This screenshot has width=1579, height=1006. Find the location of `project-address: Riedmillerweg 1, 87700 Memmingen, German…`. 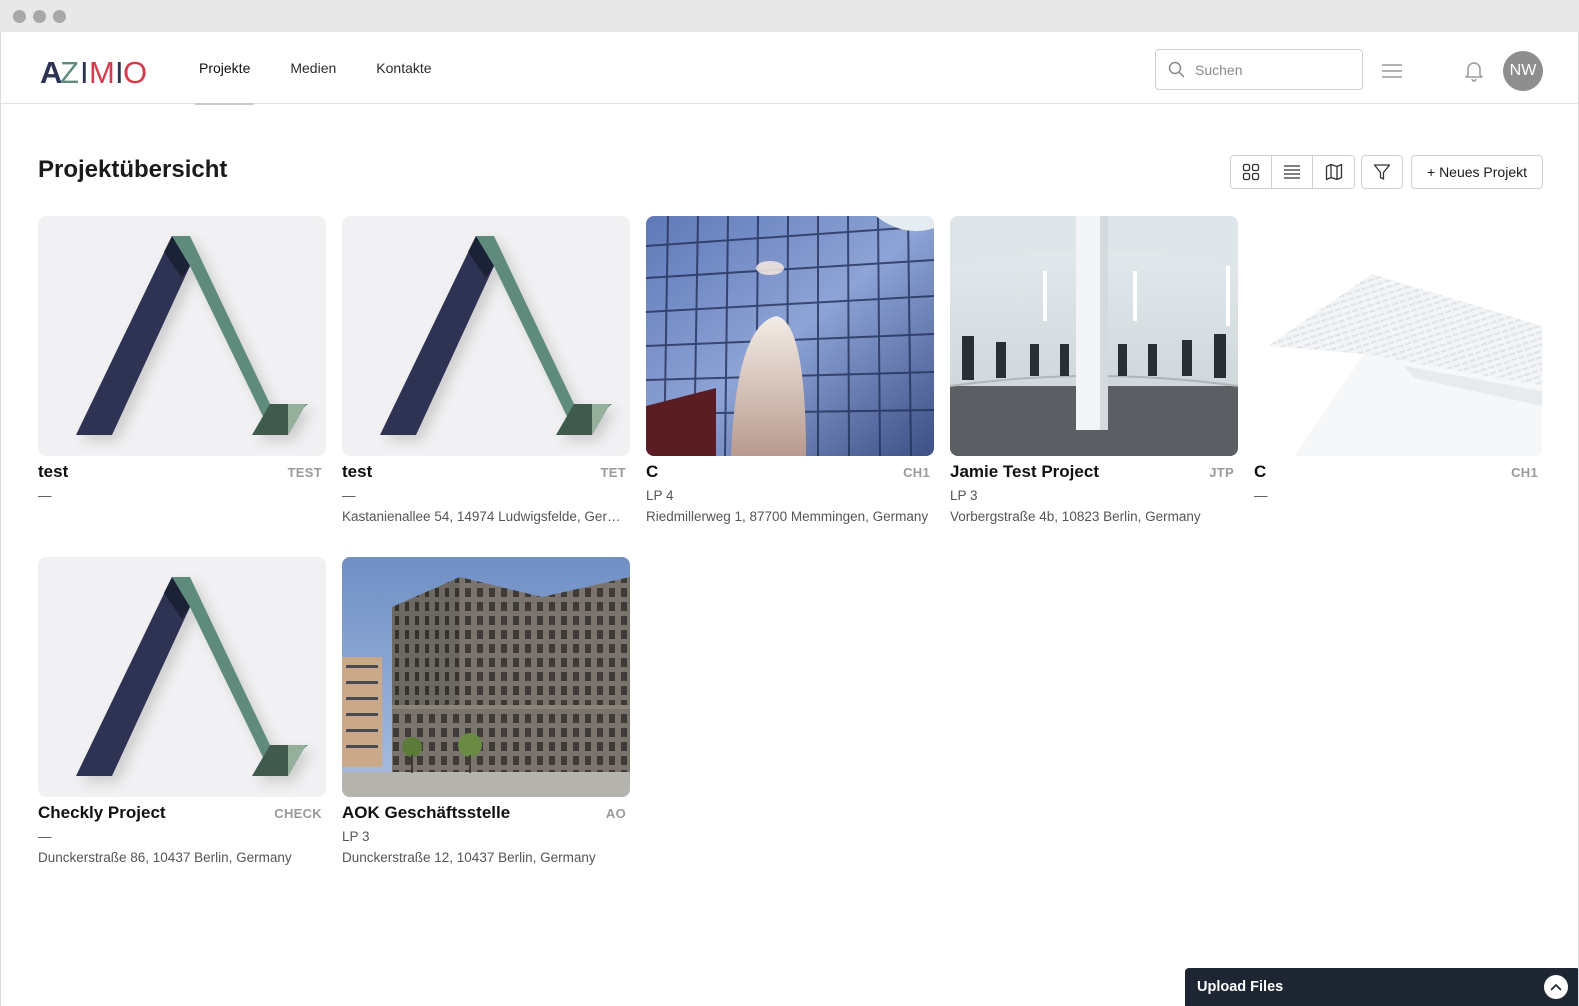

project-address: Riedmillerweg 1, 87700 Memmingen, German… is located at coordinates (787, 516).